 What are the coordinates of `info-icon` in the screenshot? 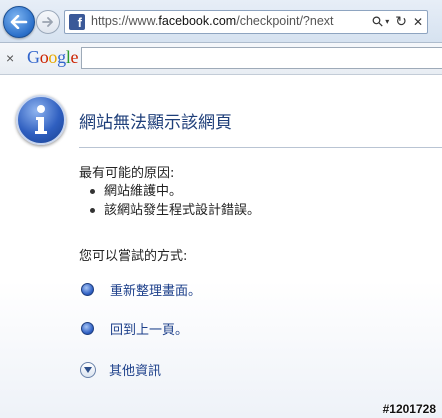 It's located at (41, 120).